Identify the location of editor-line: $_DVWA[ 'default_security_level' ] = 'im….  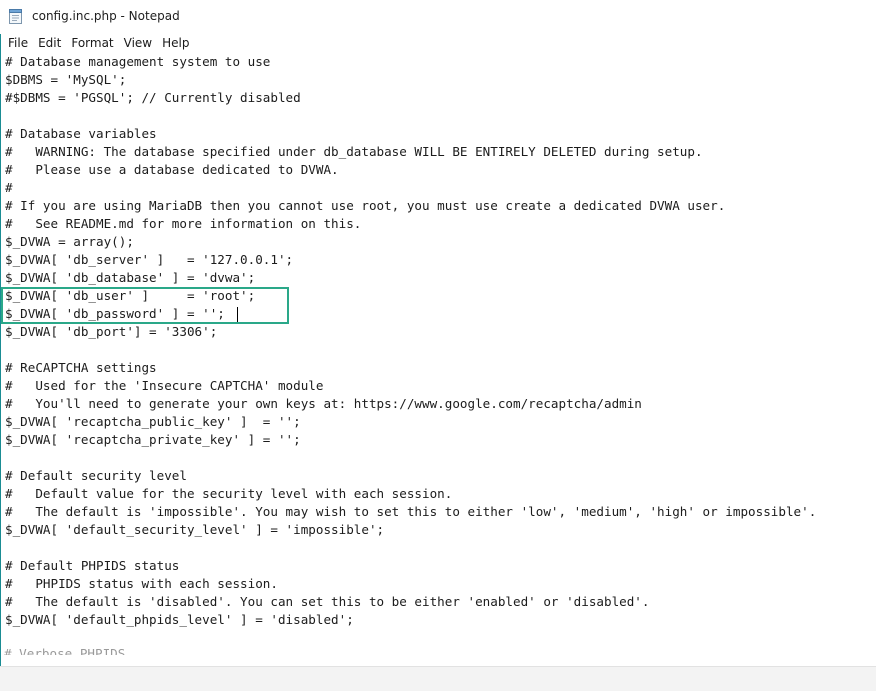
(195, 529).